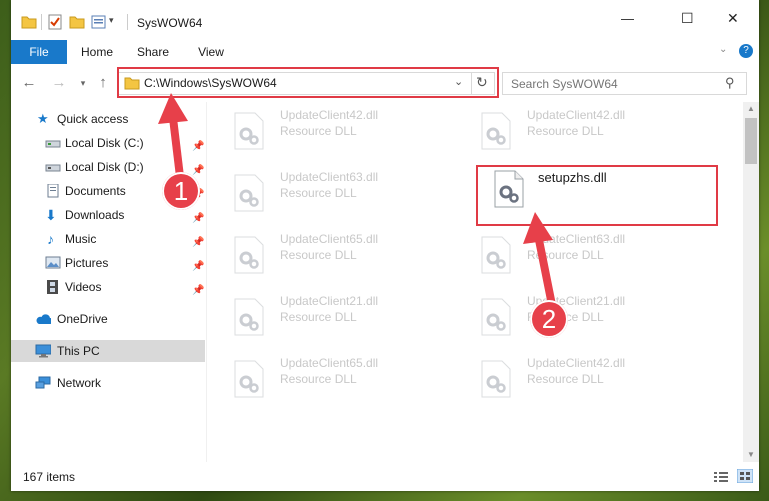 This screenshot has height=501, width=769. Describe the element at coordinates (549, 319) in the screenshot. I see `step-badge-2: 2` at that location.